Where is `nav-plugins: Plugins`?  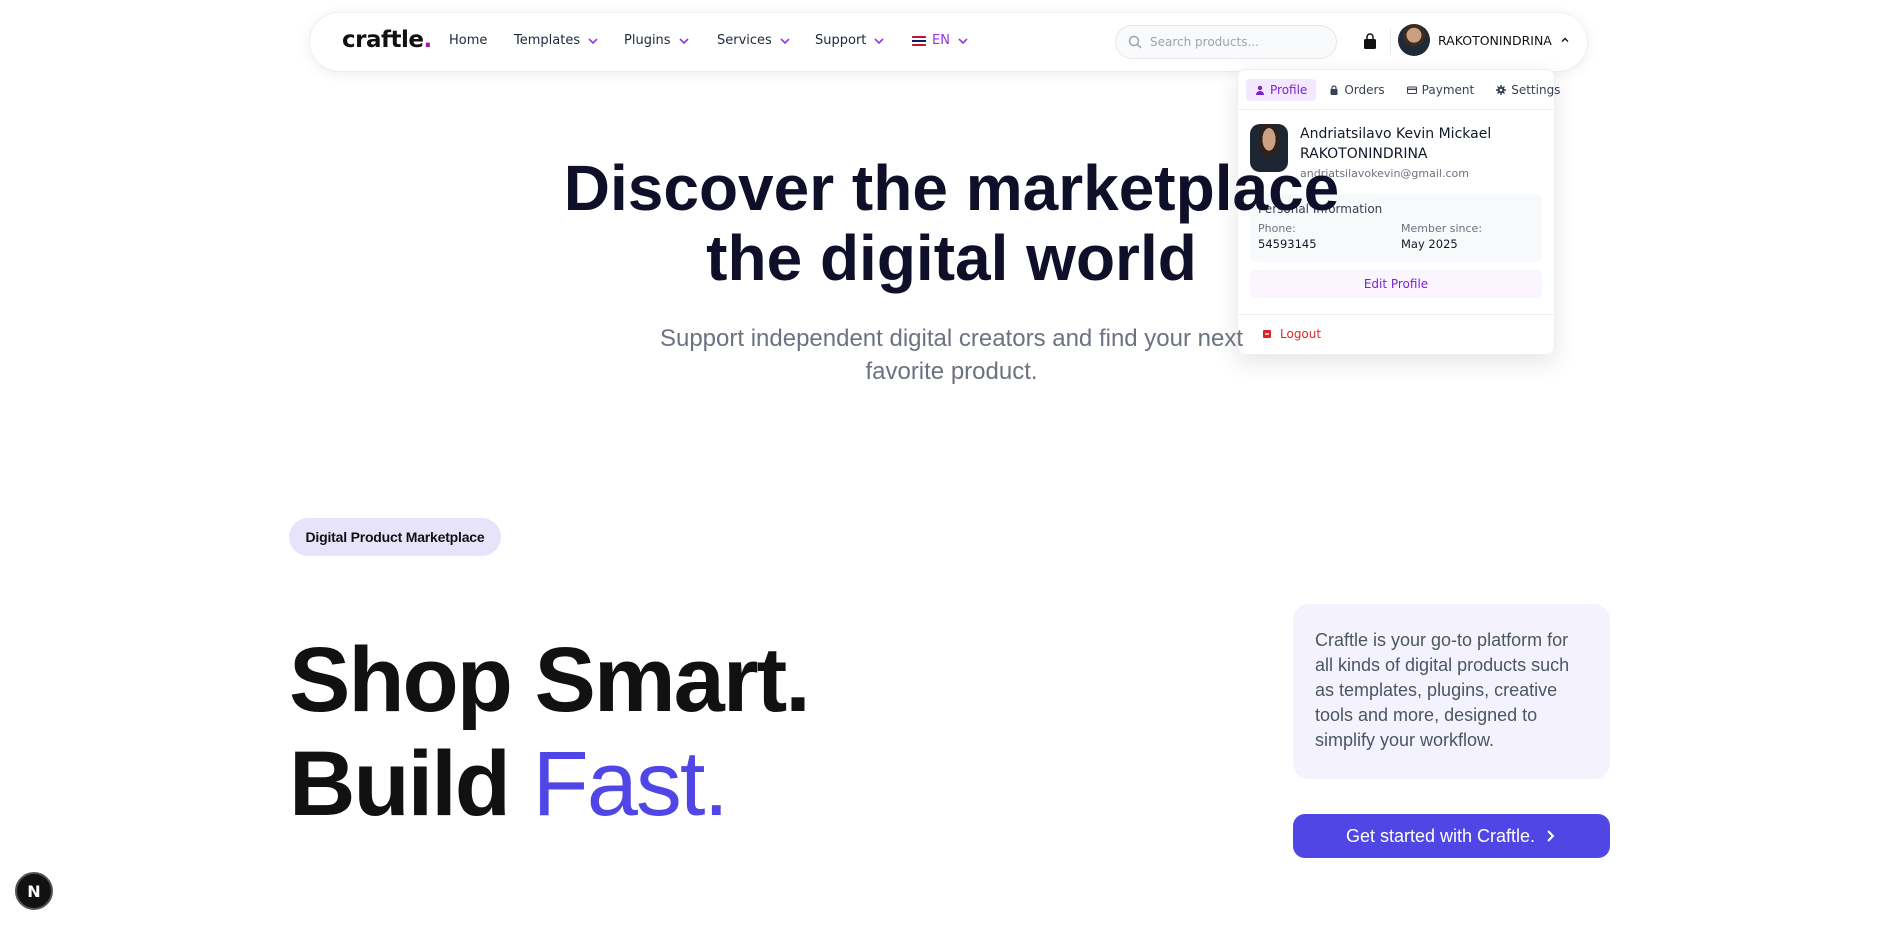
nav-plugins: Plugins is located at coordinates (657, 40).